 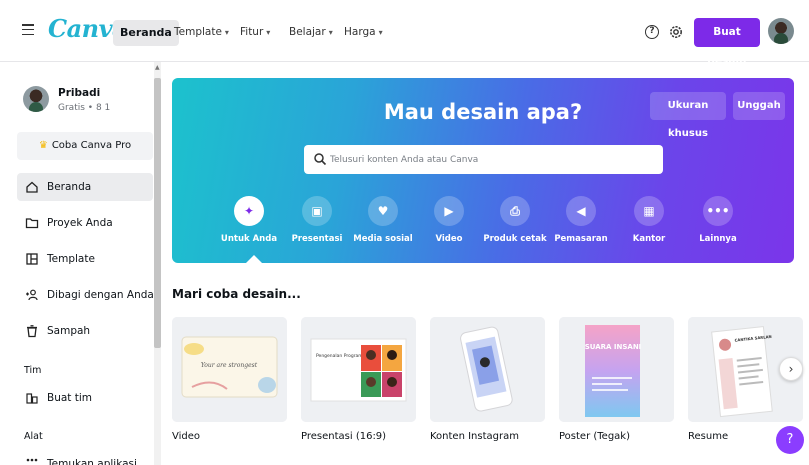 What do you see at coordinates (84, 108) in the screenshot?
I see `profile-plan: Gratis • 8 1` at bounding box center [84, 108].